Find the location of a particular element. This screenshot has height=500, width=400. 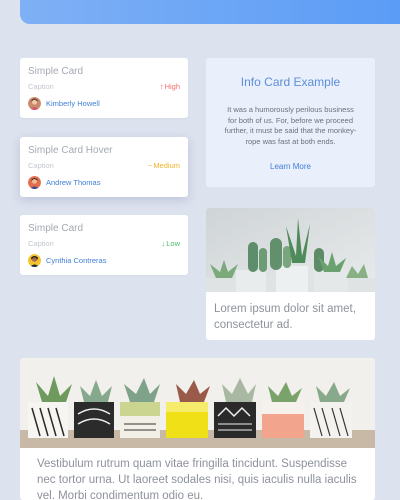

arrow-down-icon: ↓ is located at coordinates (163, 243).